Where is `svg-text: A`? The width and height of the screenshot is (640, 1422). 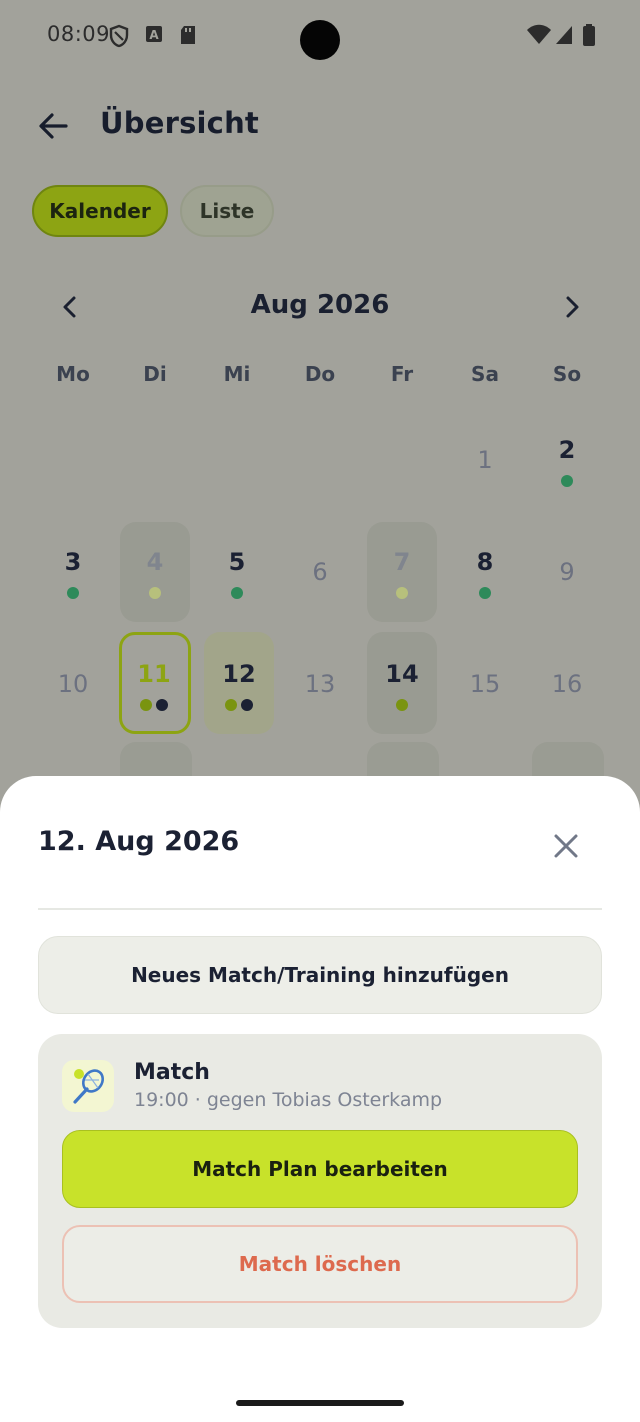
svg-text: A is located at coordinates (154, 35).